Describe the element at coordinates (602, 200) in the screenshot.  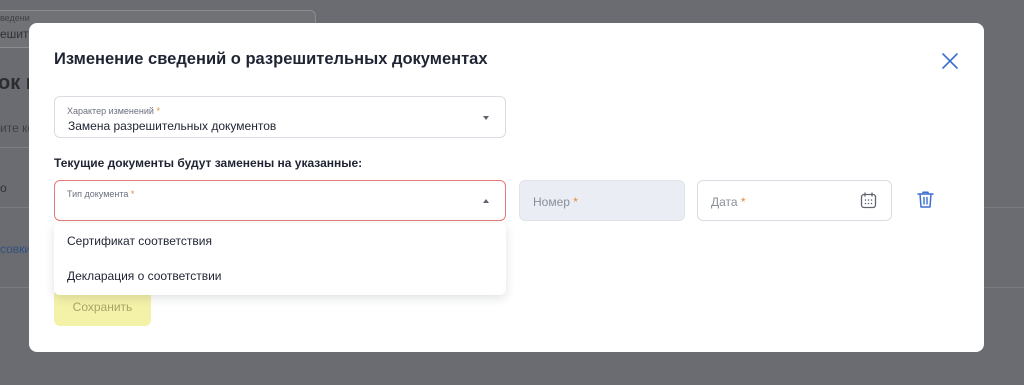
I see `number-input: Номер *` at that location.